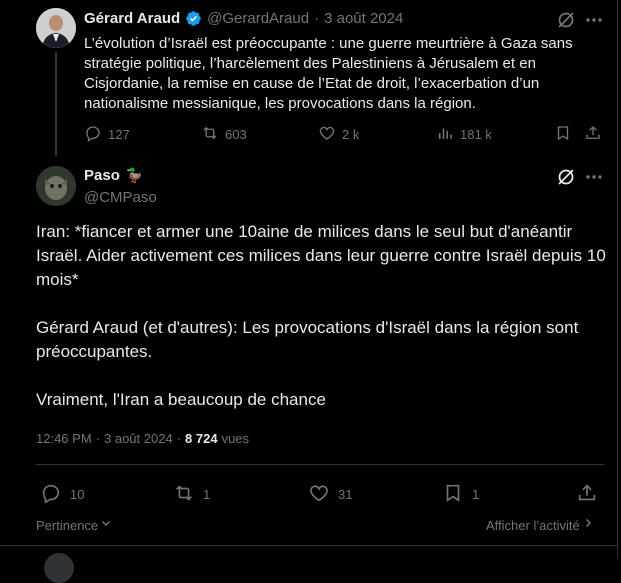 The width and height of the screenshot is (621, 583). What do you see at coordinates (119, 134) in the screenshot?
I see `quoted-reply-count: 127` at bounding box center [119, 134].